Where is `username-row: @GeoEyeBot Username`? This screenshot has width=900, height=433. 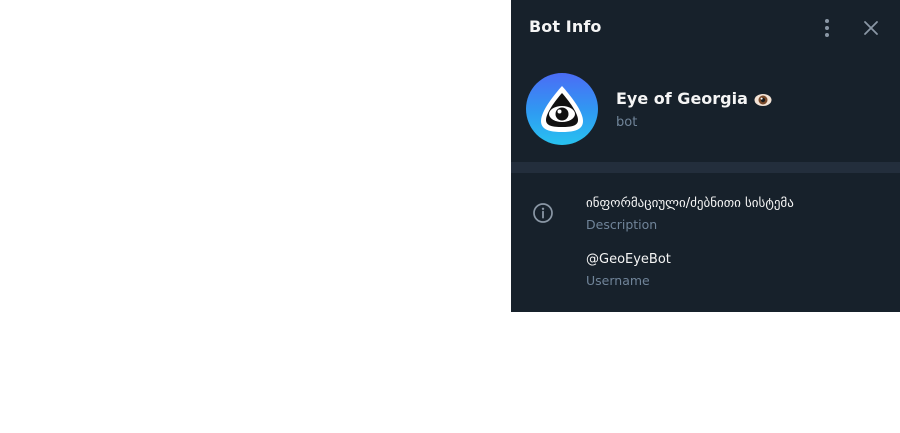 username-row: @GeoEyeBot Username is located at coordinates (736, 270).